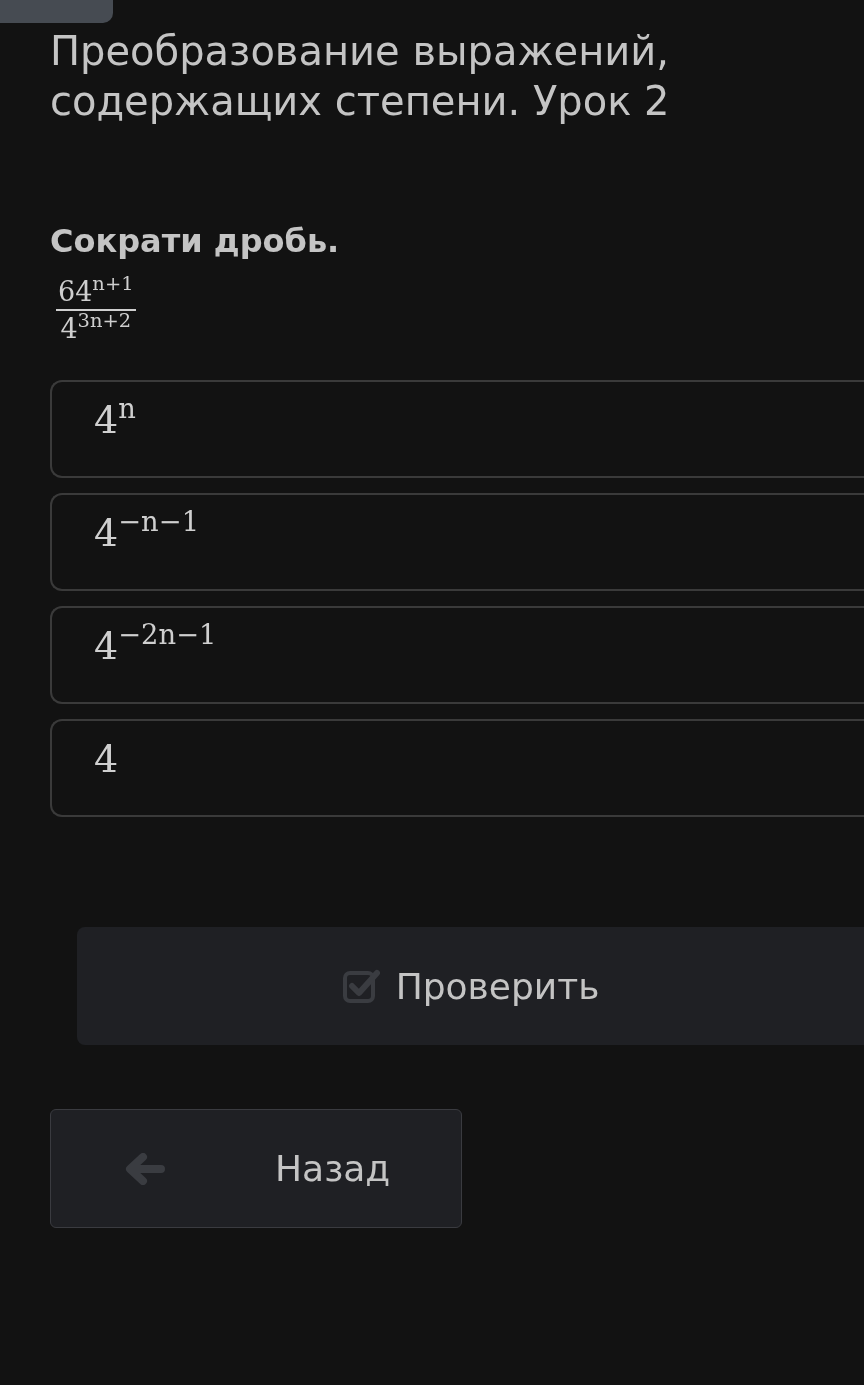 The height and width of the screenshot is (1385, 864). I want to click on answer-option: 4$^{n}$, so click(457, 429).